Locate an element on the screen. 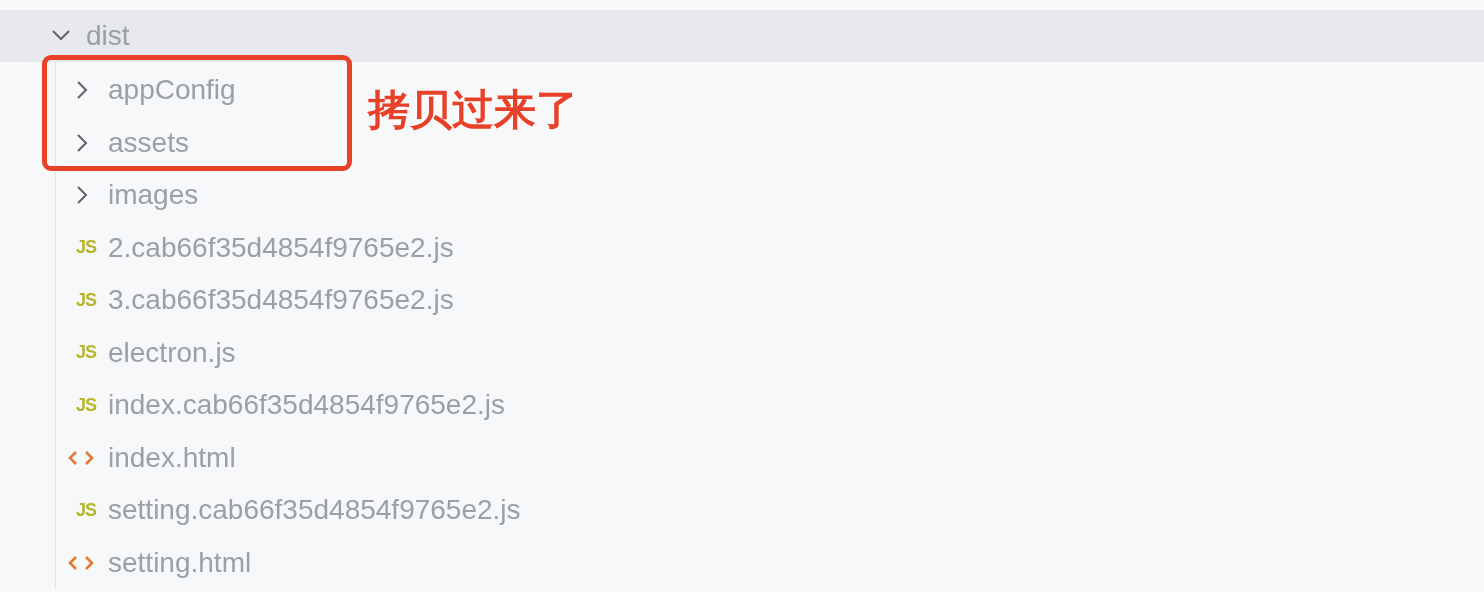 The image size is (1484, 592). file-row: setting.html is located at coordinates (198, 562).